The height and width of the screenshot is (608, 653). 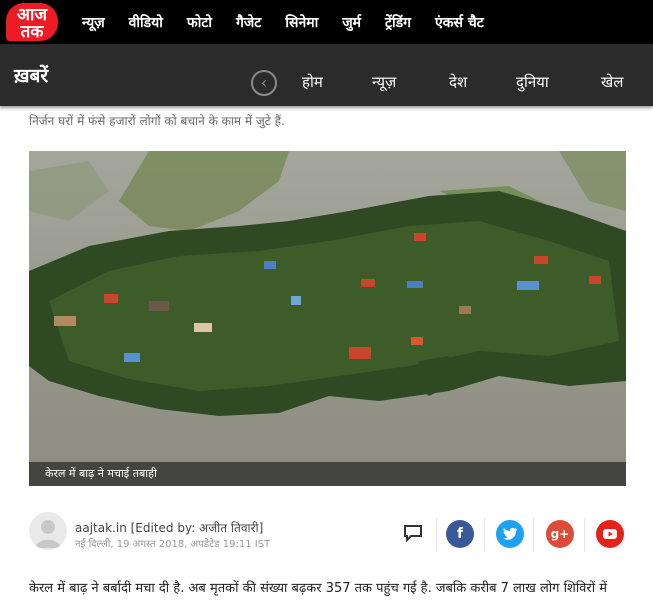 What do you see at coordinates (264, 83) in the screenshot?
I see `chevron-left-icon: ‹` at bounding box center [264, 83].